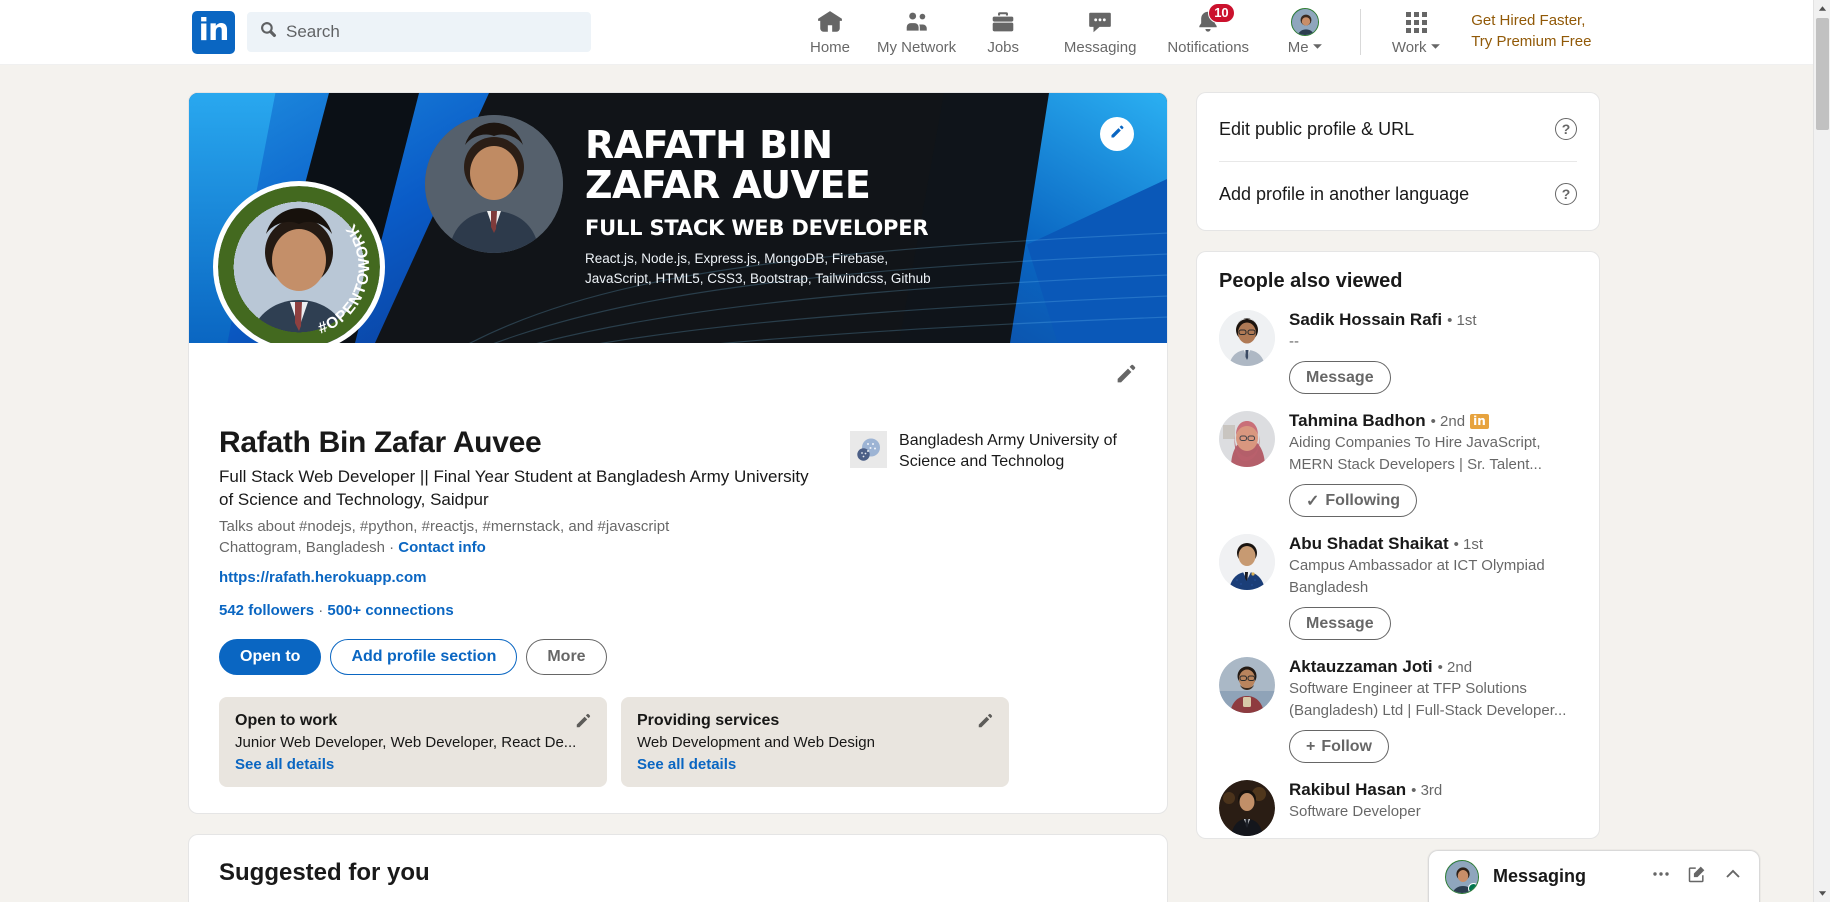 The width and height of the screenshot is (1830, 902). I want to click on people-also-viewed-title: People also viewed, so click(1311, 281).